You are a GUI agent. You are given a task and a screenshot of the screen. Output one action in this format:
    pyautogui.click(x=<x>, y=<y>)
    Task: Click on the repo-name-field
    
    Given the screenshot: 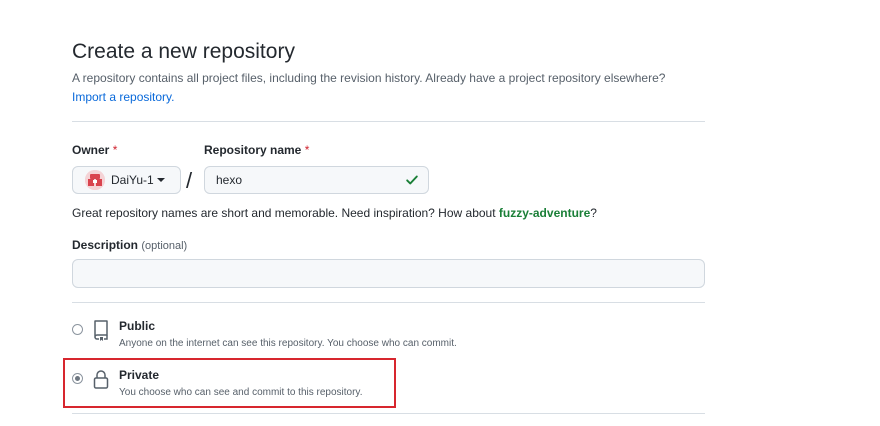 What is the action you would take?
    pyautogui.click(x=316, y=180)
    